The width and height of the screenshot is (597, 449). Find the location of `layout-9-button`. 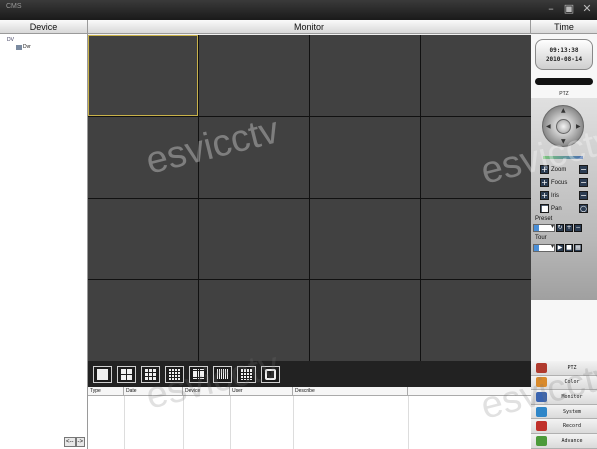

layout-9-button is located at coordinates (150, 374).